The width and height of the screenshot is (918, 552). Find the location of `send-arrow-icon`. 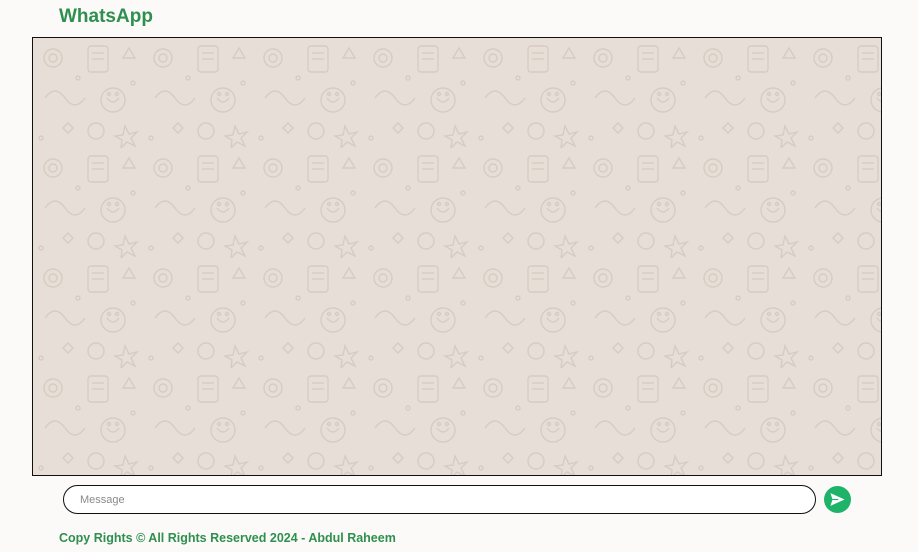

send-arrow-icon is located at coordinates (837, 499).